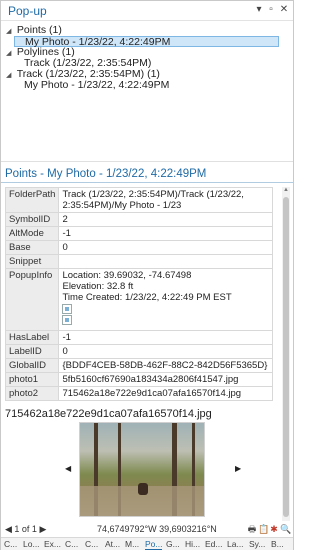  I want to click on tree-label: My Photo - 1/23/22, 4:22:49PM, so click(97, 85).